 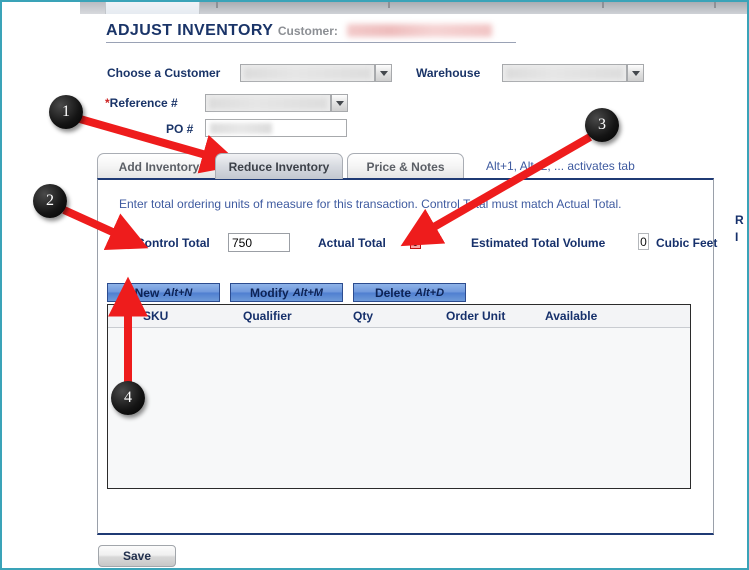 What do you see at coordinates (538, 243) in the screenshot?
I see `estimated-volume-label: Estimated Total Volume` at bounding box center [538, 243].